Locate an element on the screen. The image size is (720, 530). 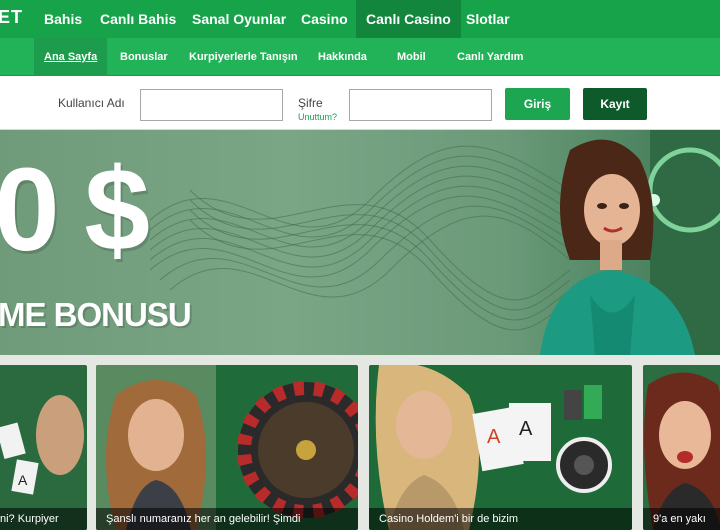
subnav-item-bonuslar: Bonuslar is located at coordinates (144, 57).